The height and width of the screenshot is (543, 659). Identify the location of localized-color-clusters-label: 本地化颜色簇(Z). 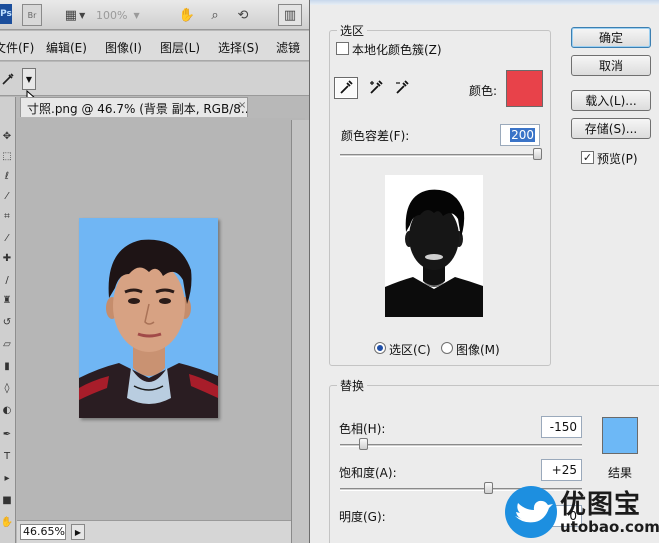
(397, 50).